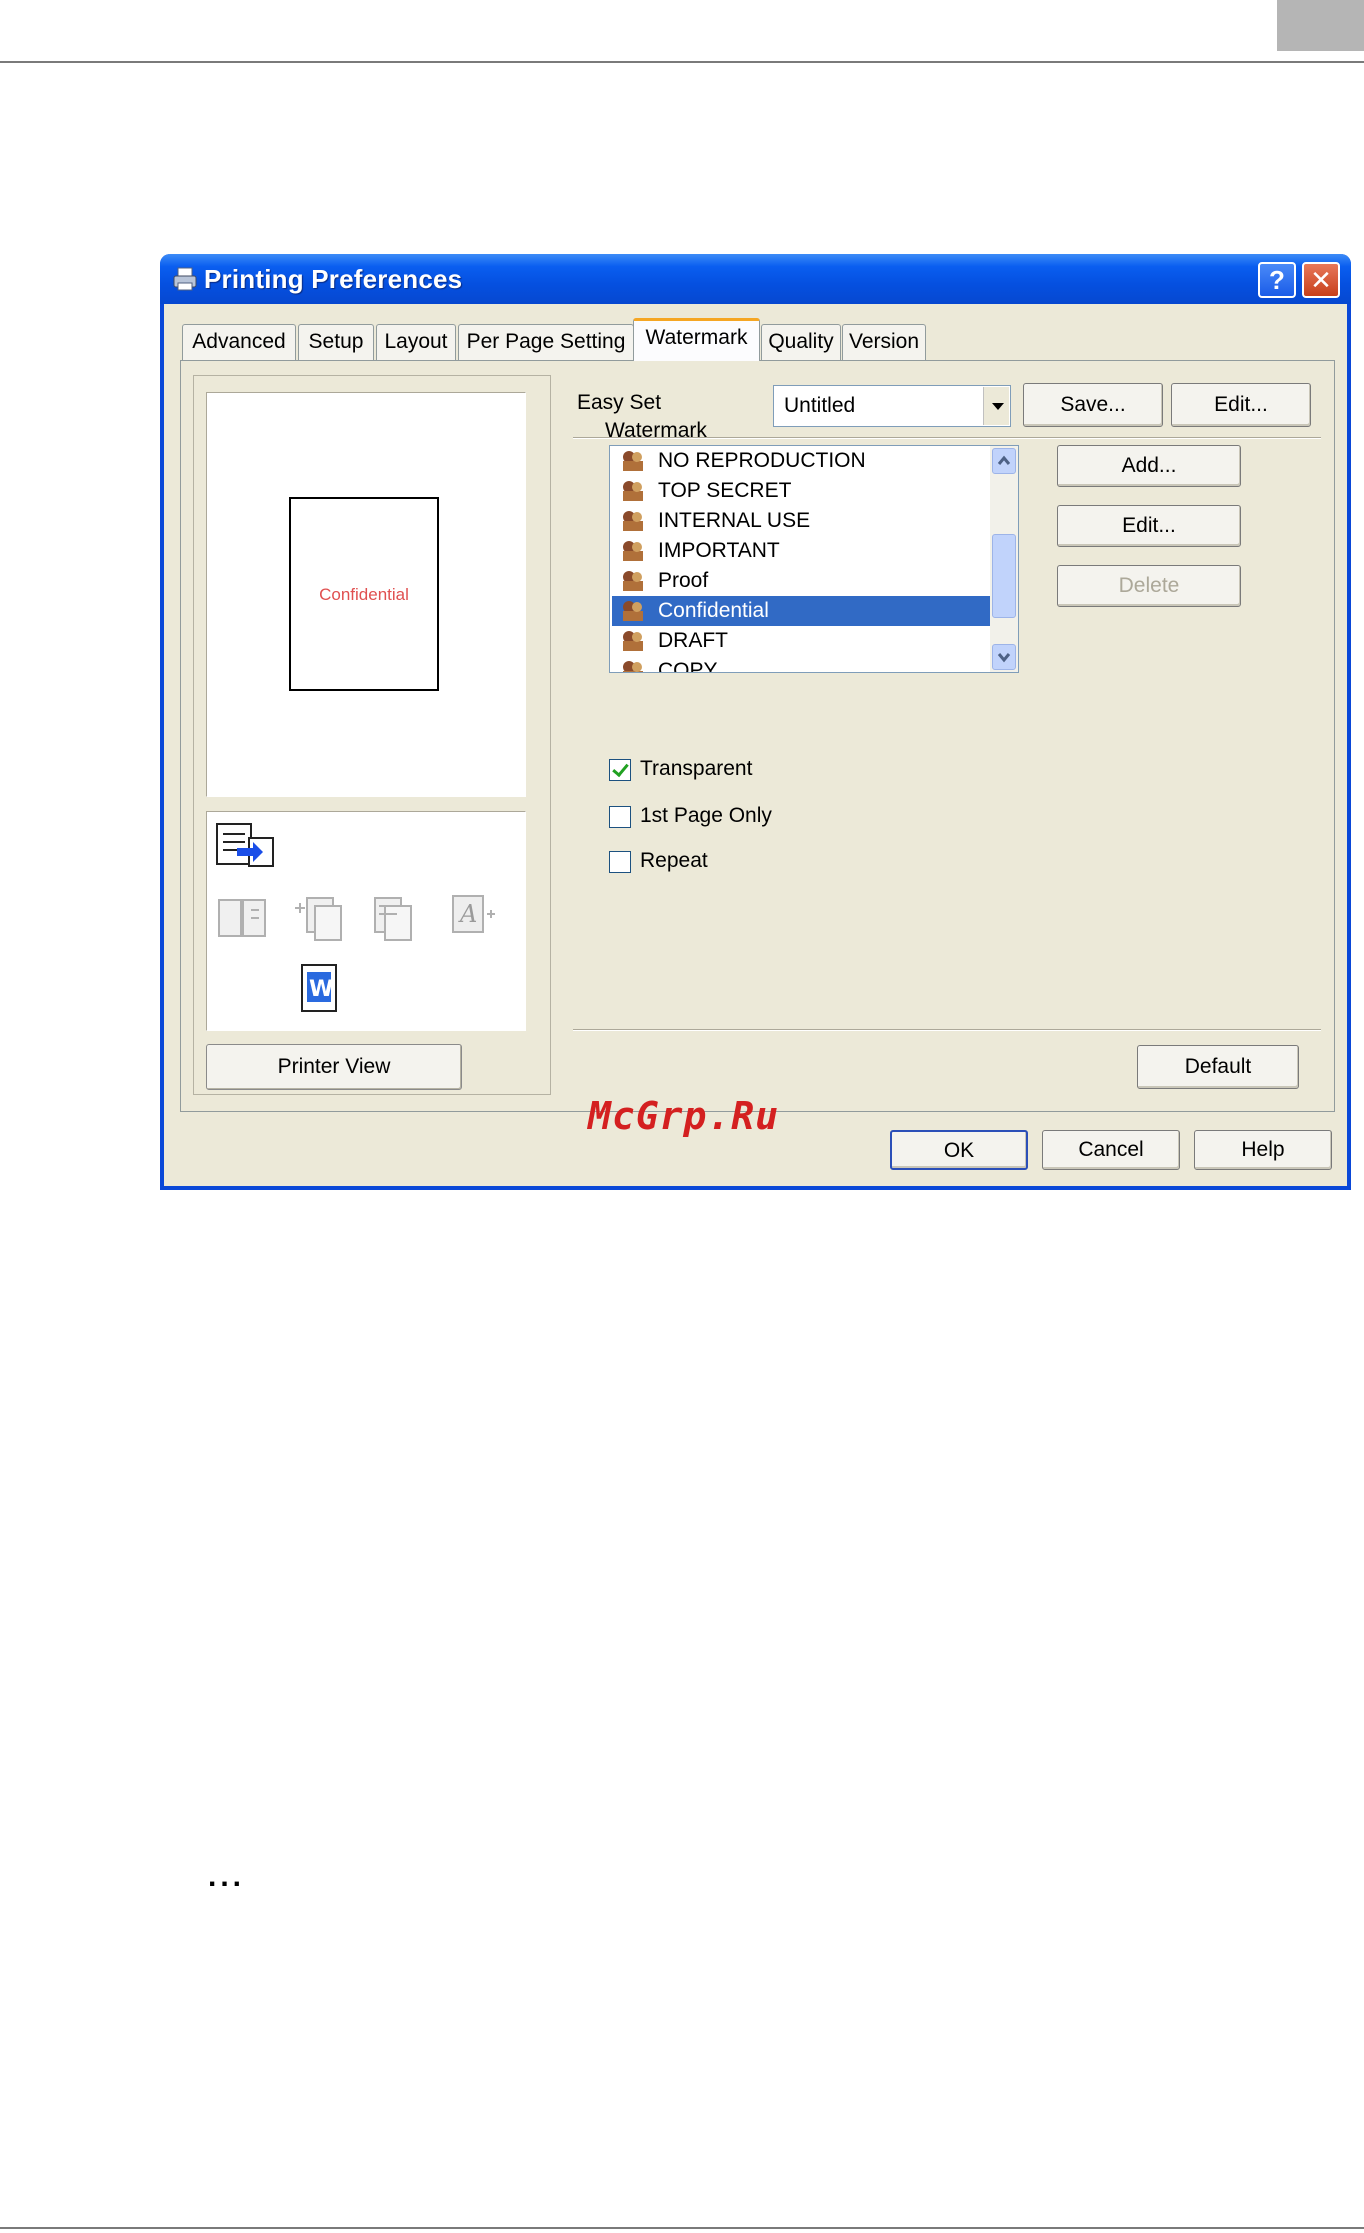 The image size is (1364, 2233). What do you see at coordinates (246, 846) in the screenshot?
I see `printer-output-icon` at bounding box center [246, 846].